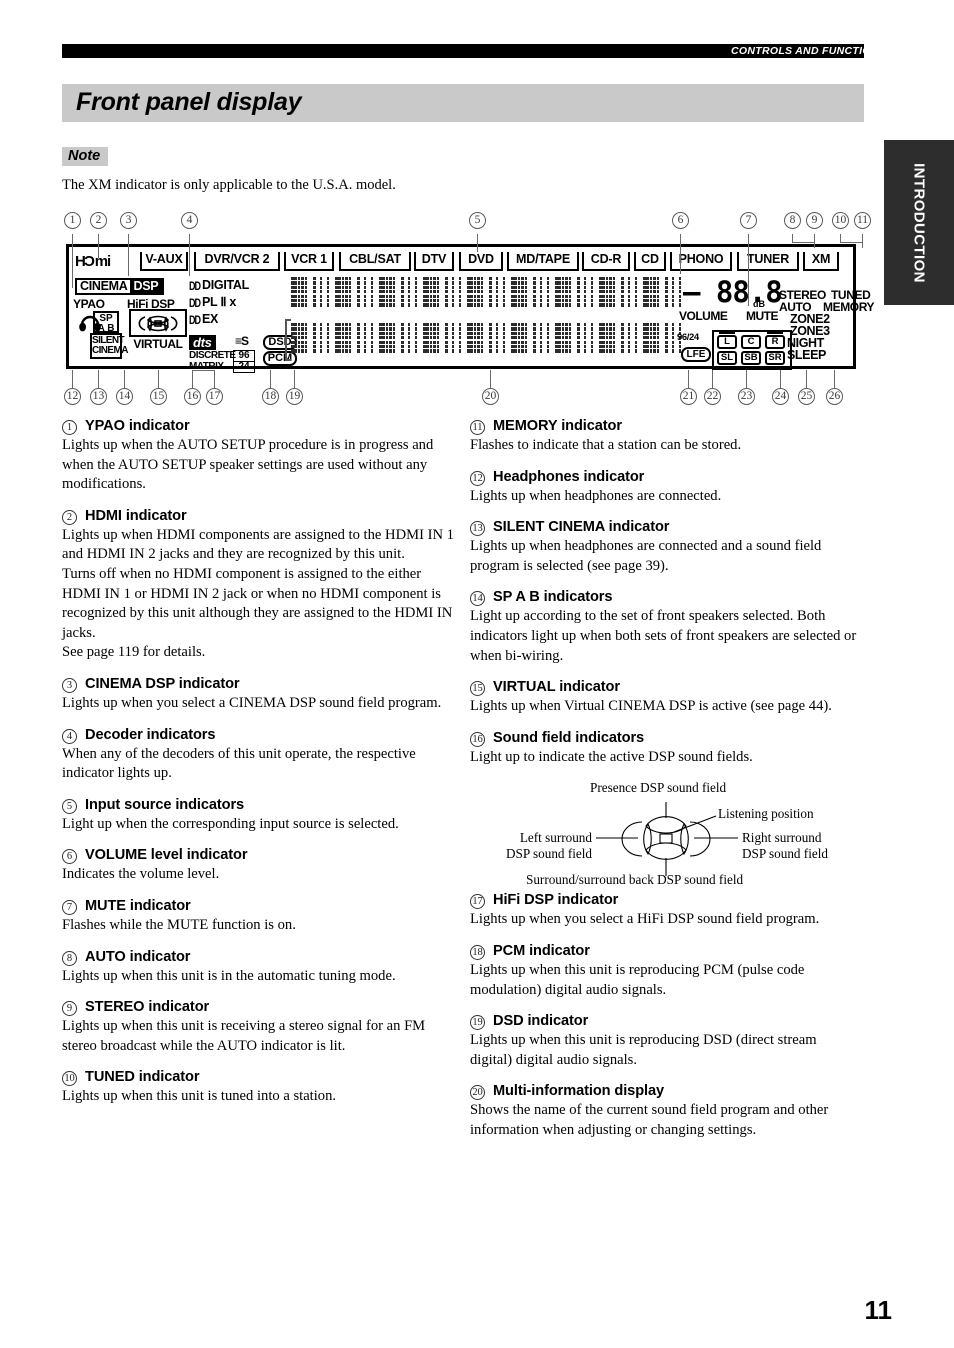 The image size is (954, 1348). I want to click on entry-number: 1, so click(69, 427).